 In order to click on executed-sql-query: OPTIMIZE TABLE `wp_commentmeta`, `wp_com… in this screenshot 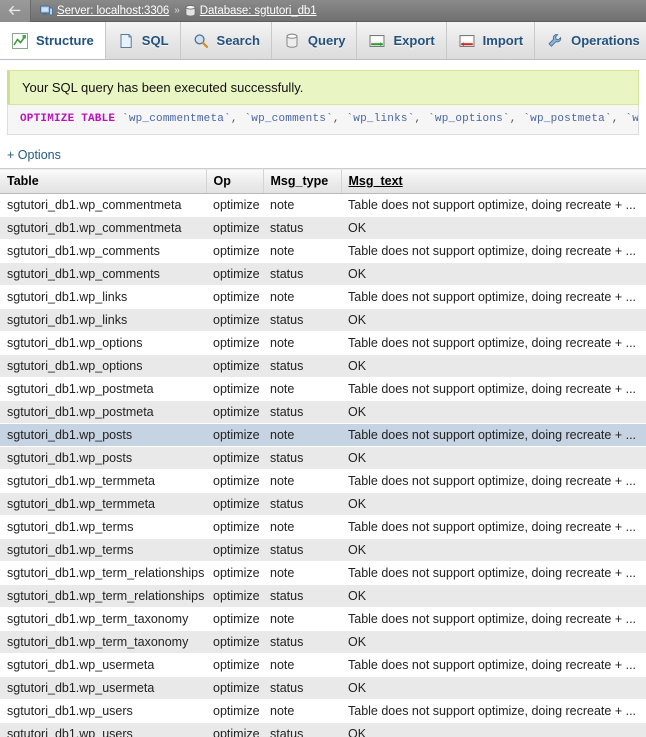, I will do `click(323, 120)`.